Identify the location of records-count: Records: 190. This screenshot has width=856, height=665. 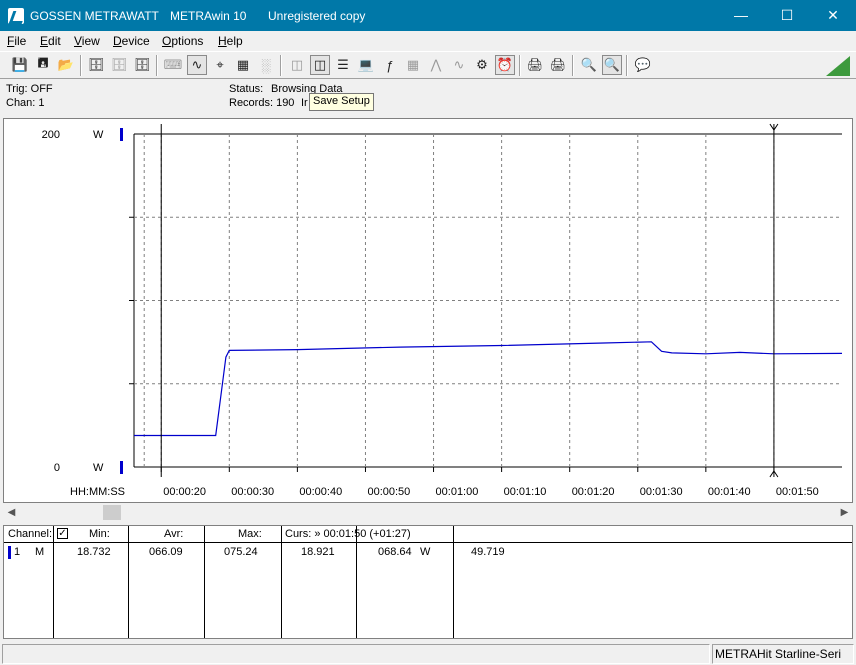
(262, 103).